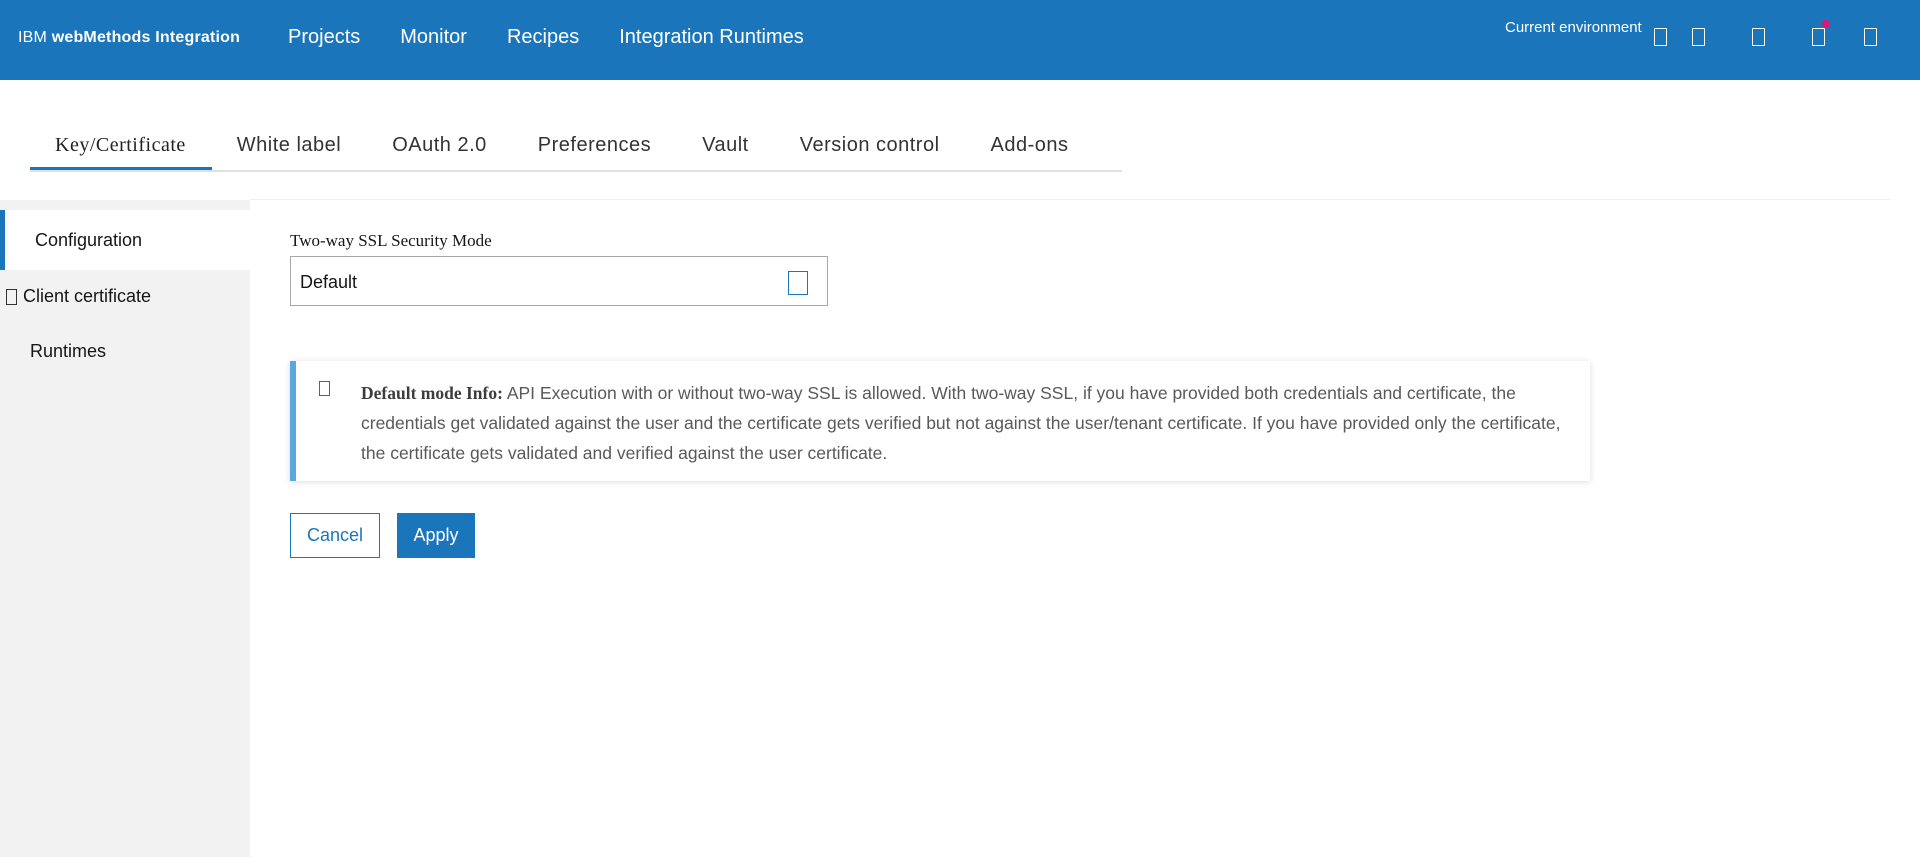  Describe the element at coordinates (87, 296) in the screenshot. I see `sidebar-item-label: Client certificate` at that location.